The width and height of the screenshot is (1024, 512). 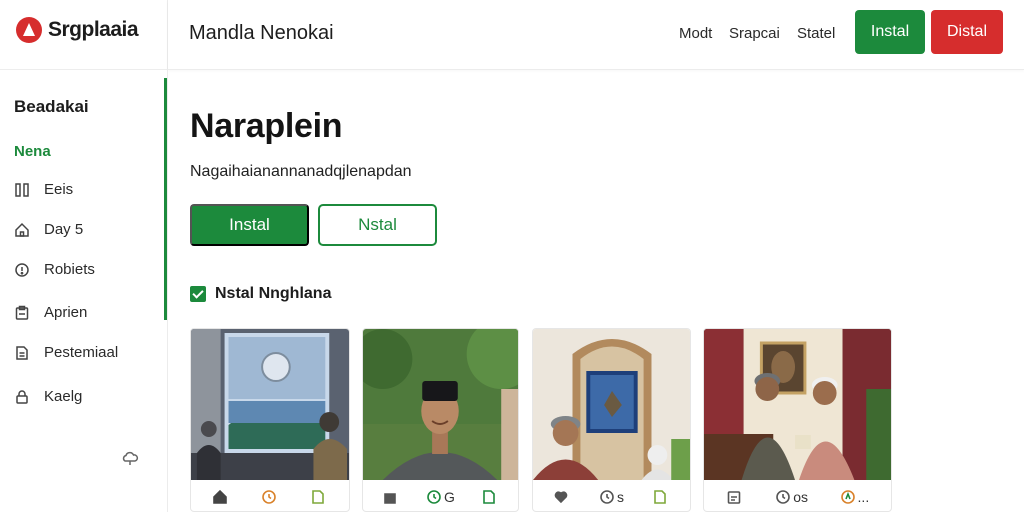 I want to click on sidebar-item-kaelg: Kaelg, so click(x=48, y=396).